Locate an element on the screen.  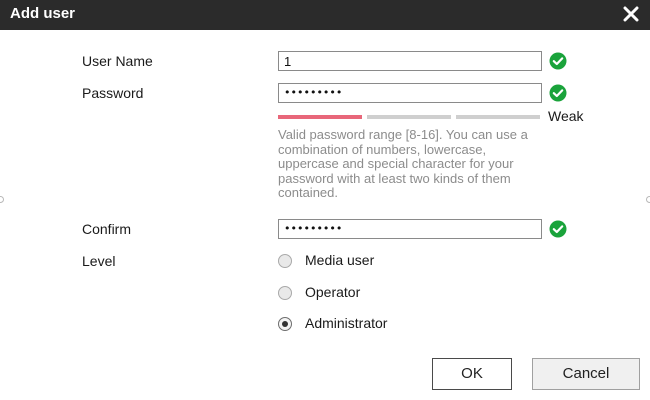
username-valid-icon is located at coordinates (558, 61).